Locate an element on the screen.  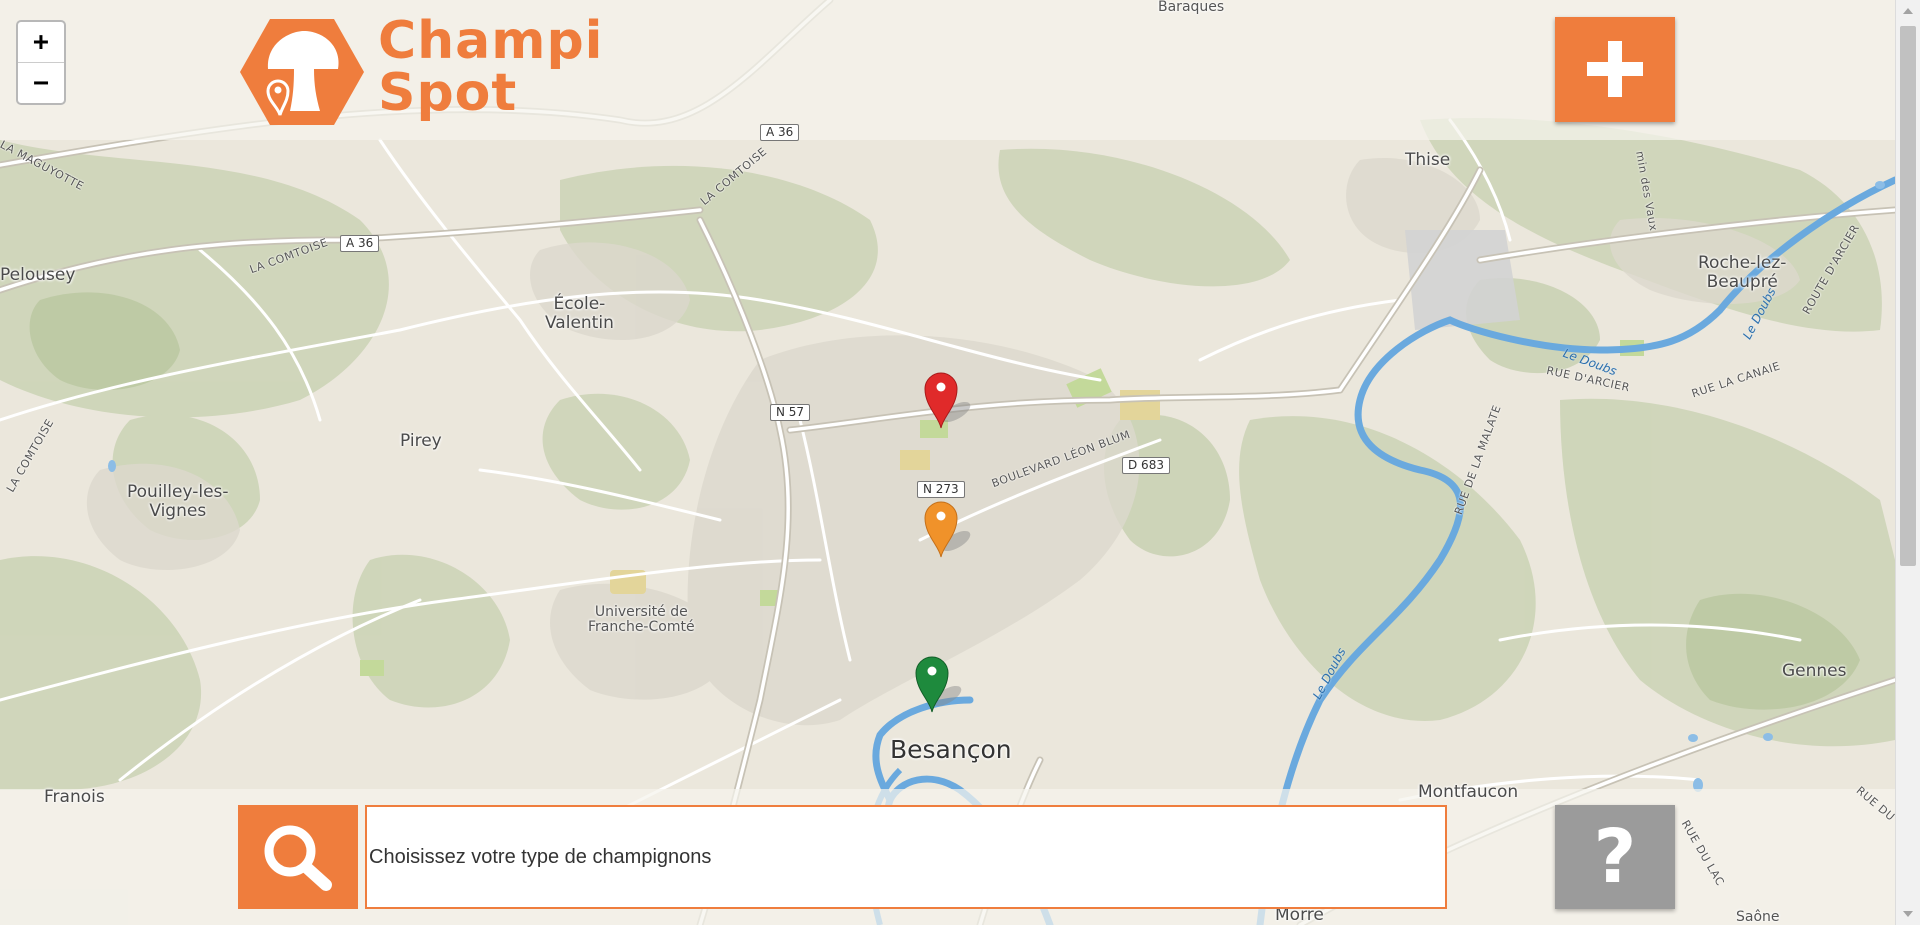
magnifier-icon is located at coordinates (298, 858).